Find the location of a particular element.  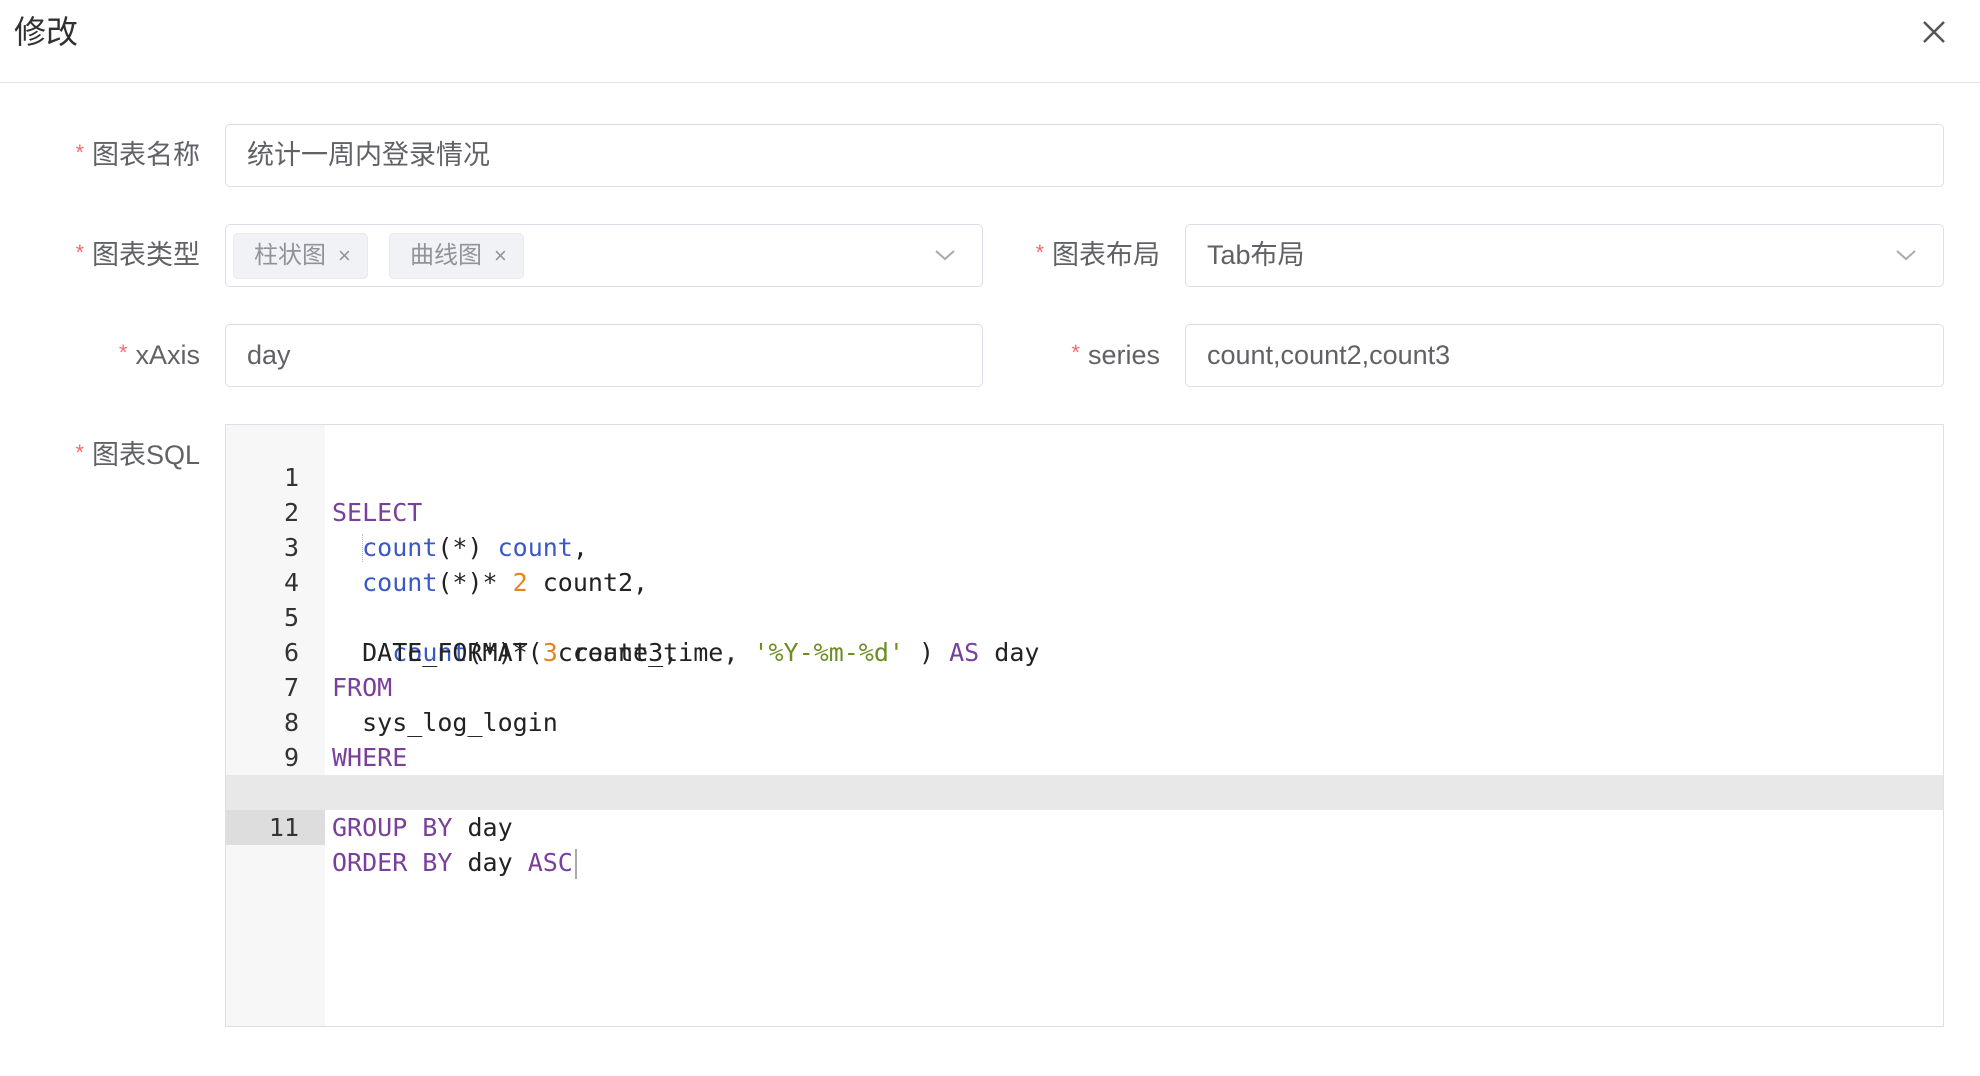

sql-label-text: 图表SQL is located at coordinates (145, 455).